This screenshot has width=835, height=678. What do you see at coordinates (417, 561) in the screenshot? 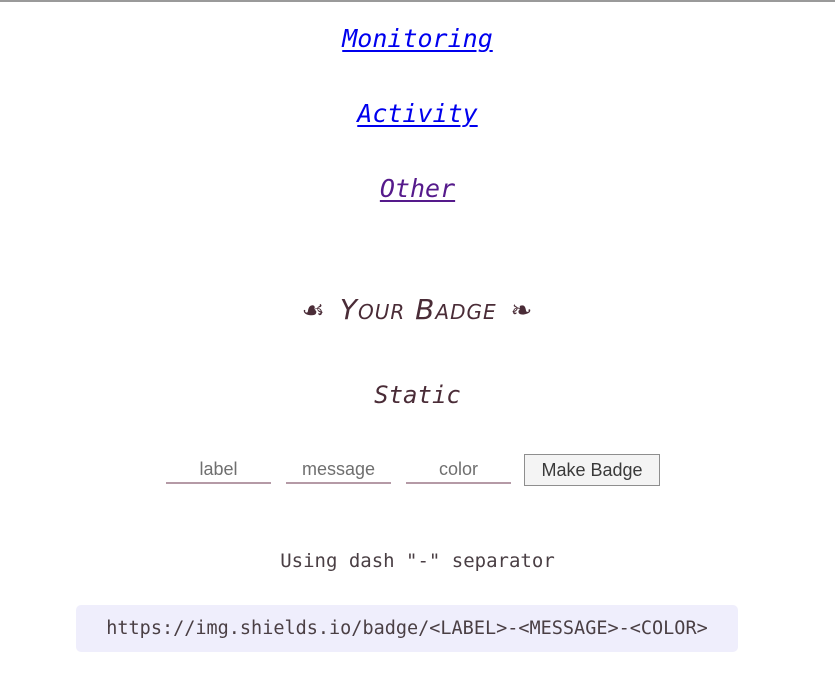
I see `separator-note: Using dash "-" separator` at bounding box center [417, 561].